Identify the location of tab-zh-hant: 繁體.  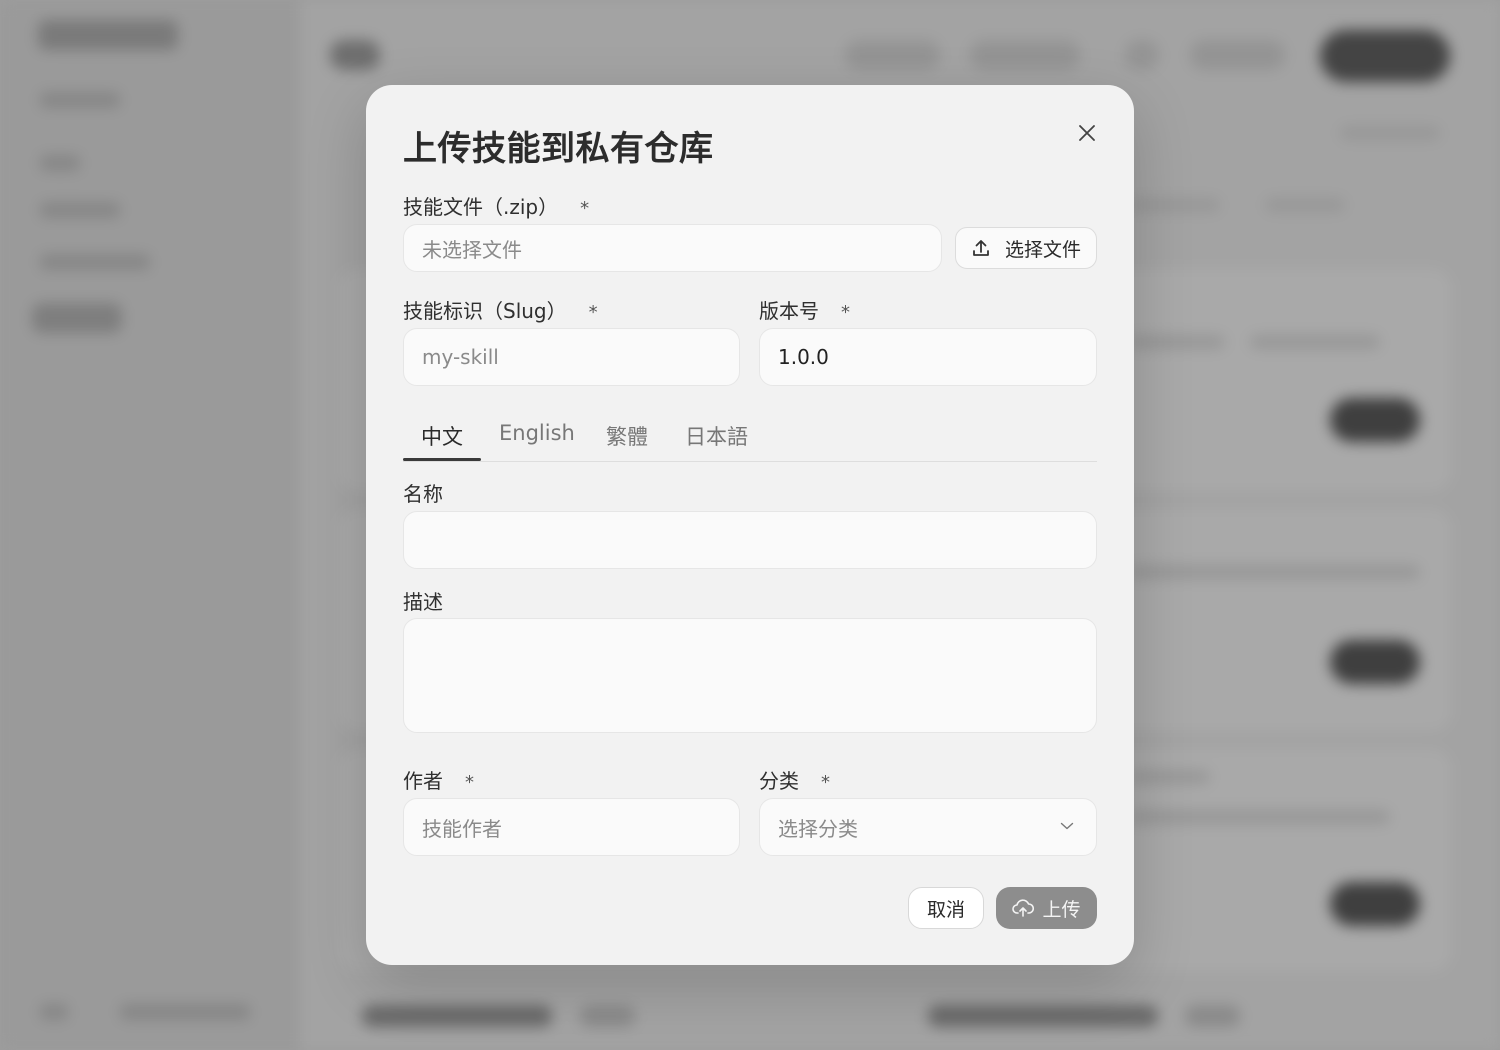
(627, 436).